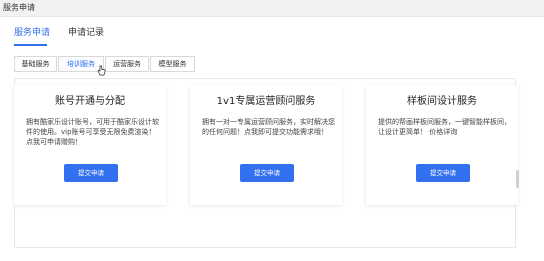 This screenshot has width=544, height=261. What do you see at coordinates (444, 122) in the screenshot?
I see `card-desc-line: 提供的帮画样板间服务，一键智能样板间，` at bounding box center [444, 122].